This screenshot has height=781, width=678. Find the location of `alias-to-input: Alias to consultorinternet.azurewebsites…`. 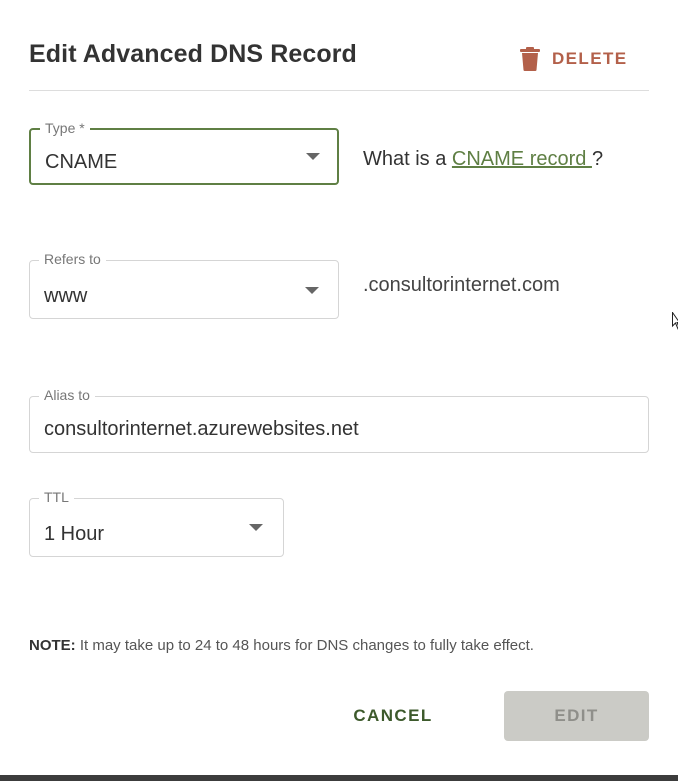

alias-to-input: Alias to consultorinternet.azurewebsites… is located at coordinates (339, 419).